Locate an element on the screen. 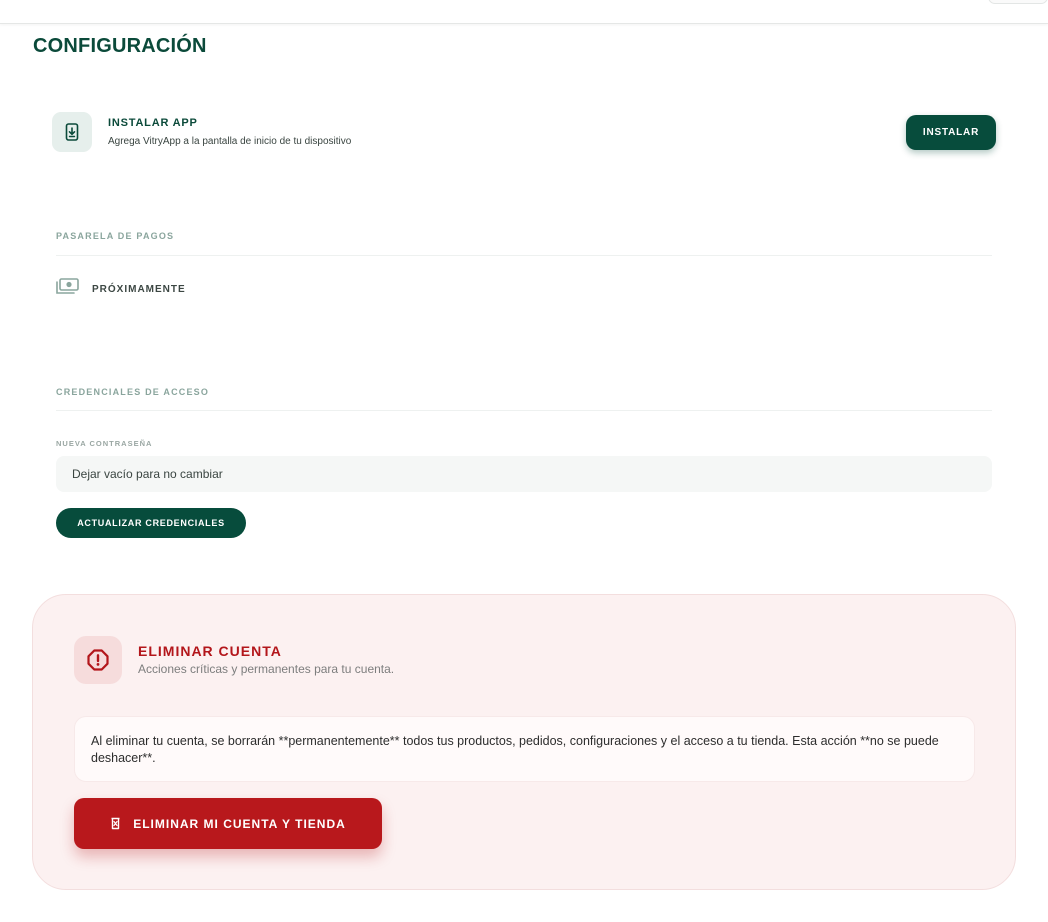 The height and width of the screenshot is (922, 1048). delete-account-button-label: ELIMINAR MI CUENTA Y TIENDA is located at coordinates (239, 823).